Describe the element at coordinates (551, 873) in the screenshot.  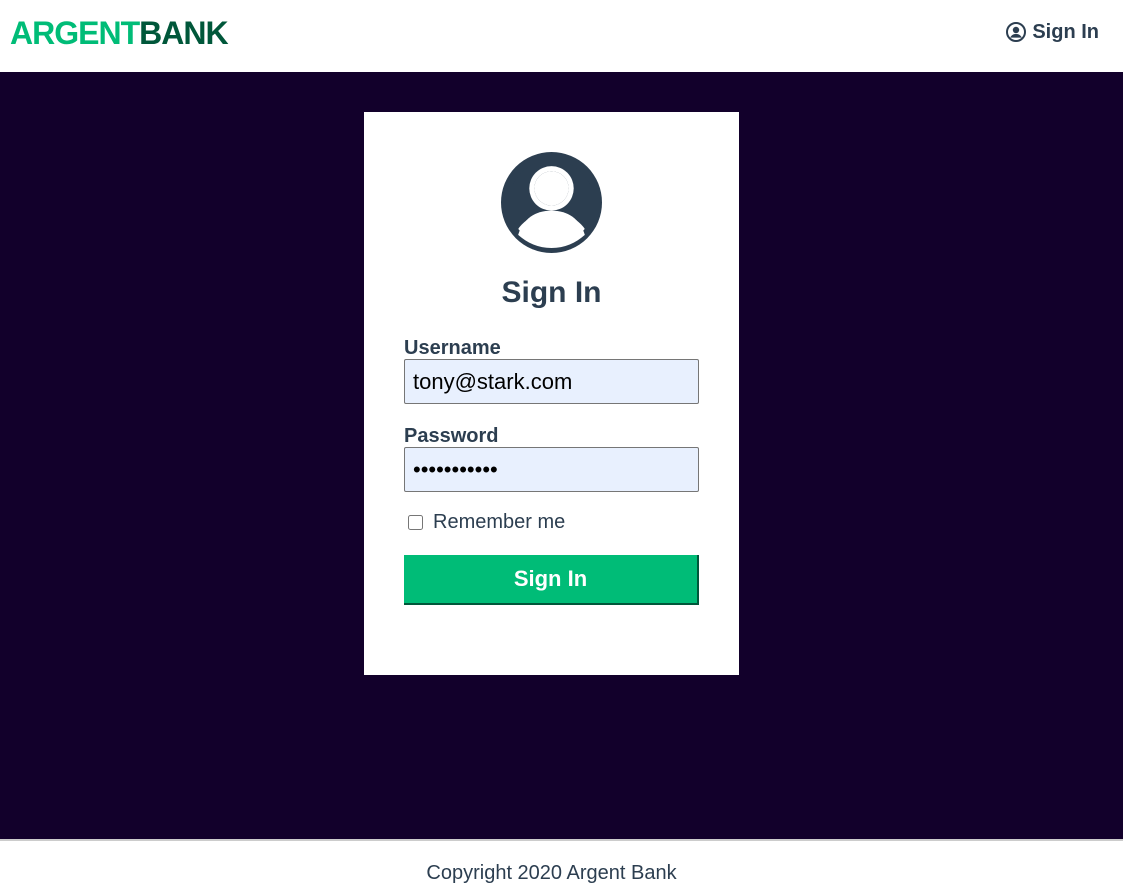
I see `footer-copyright: Copyright 2020 Argent Bank` at that location.